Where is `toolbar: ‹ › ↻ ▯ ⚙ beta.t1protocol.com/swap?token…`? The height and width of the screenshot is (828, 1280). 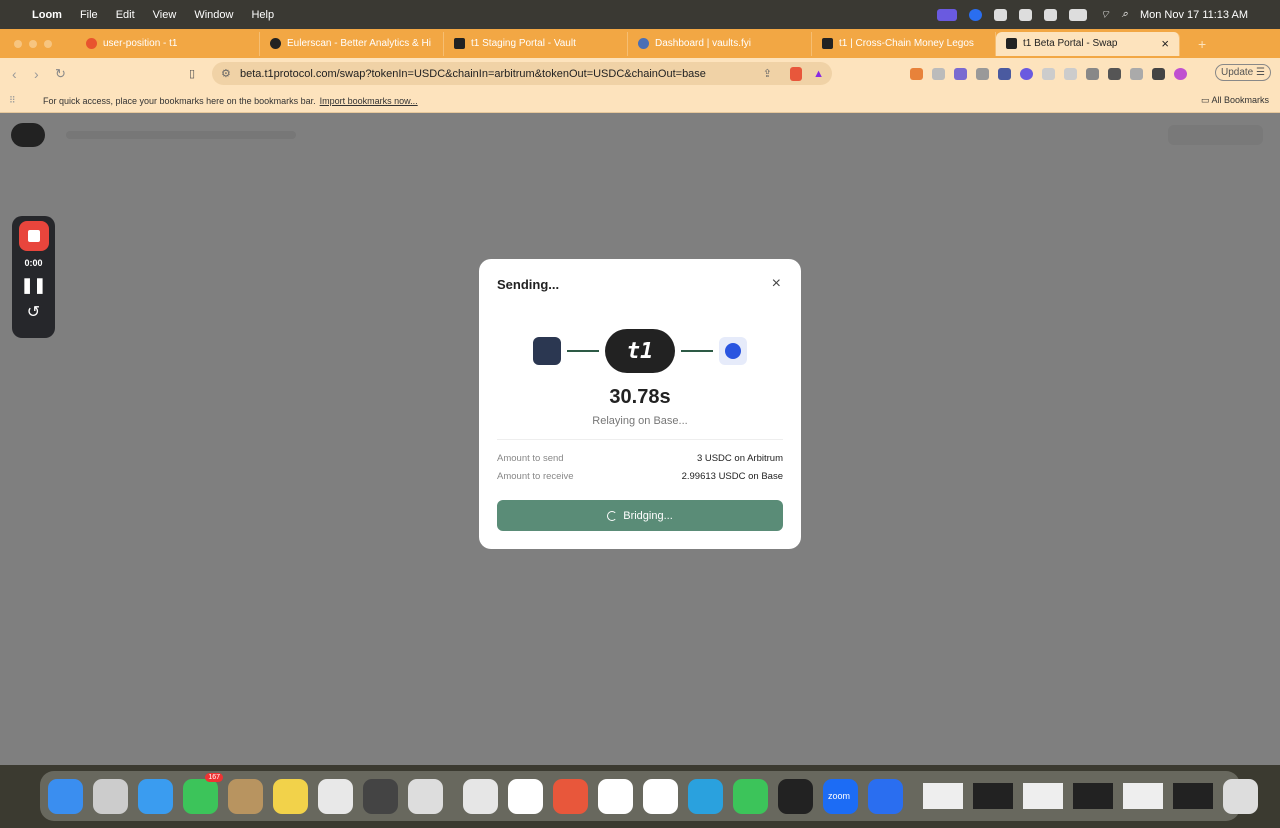 toolbar: ‹ › ↻ ▯ ⚙ beta.t1protocol.com/swap?token… is located at coordinates (640, 73).